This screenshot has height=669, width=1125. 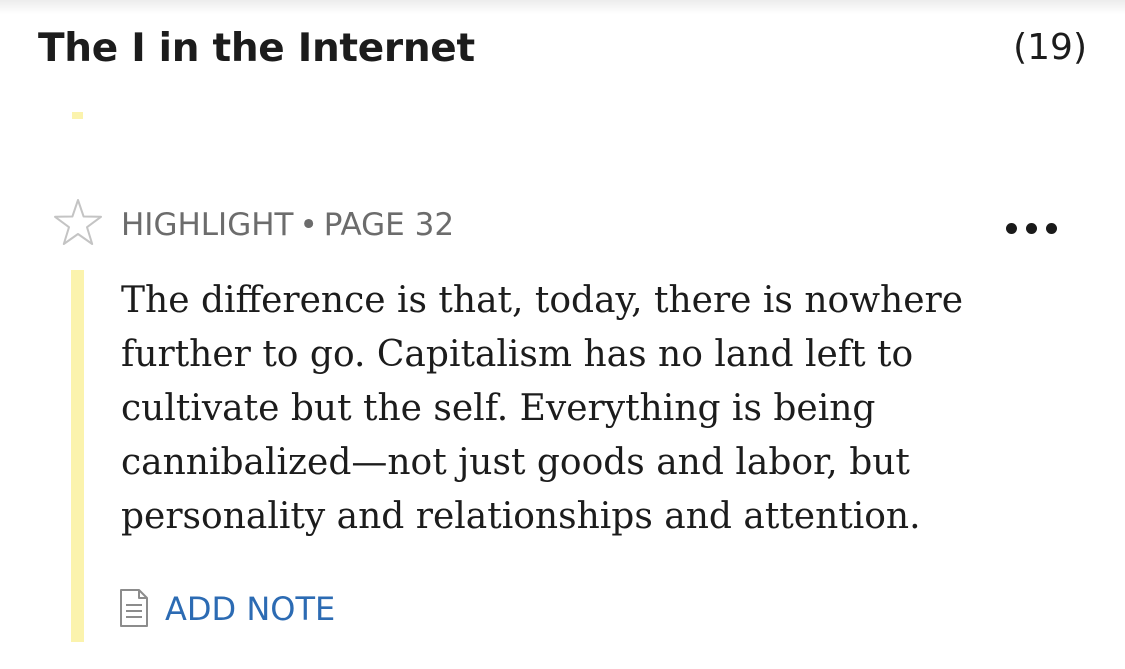 What do you see at coordinates (77, 115) in the screenshot?
I see `previous-highlight-marker` at bounding box center [77, 115].